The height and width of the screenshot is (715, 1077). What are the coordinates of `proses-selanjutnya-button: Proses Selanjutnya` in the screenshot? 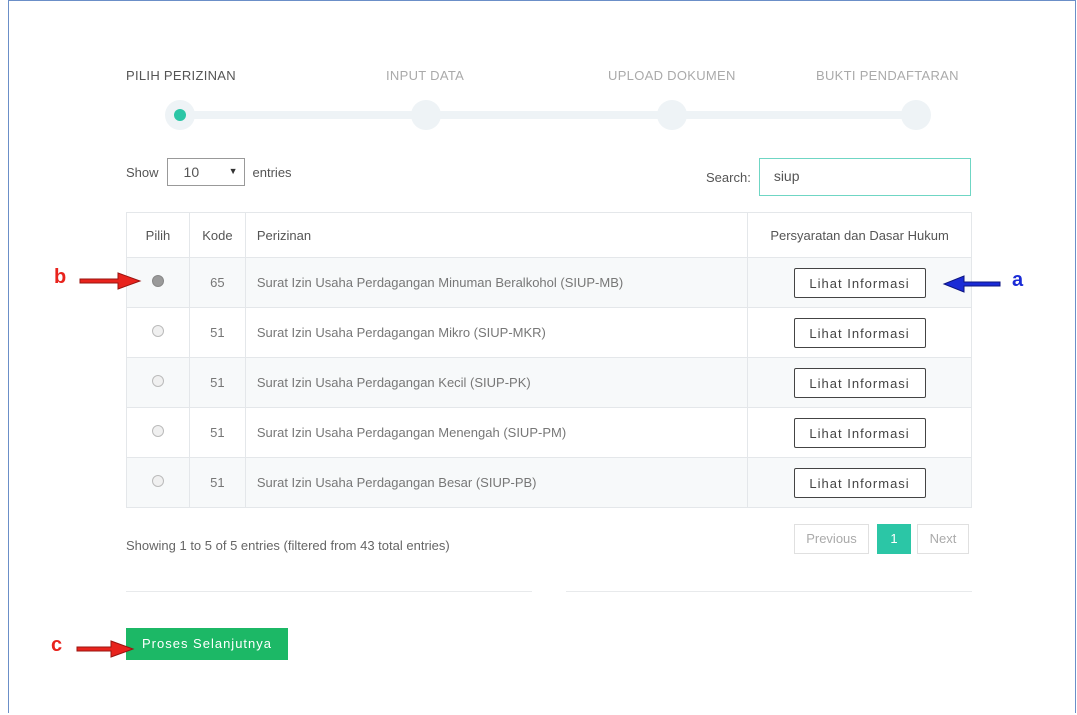 It's located at (207, 644).